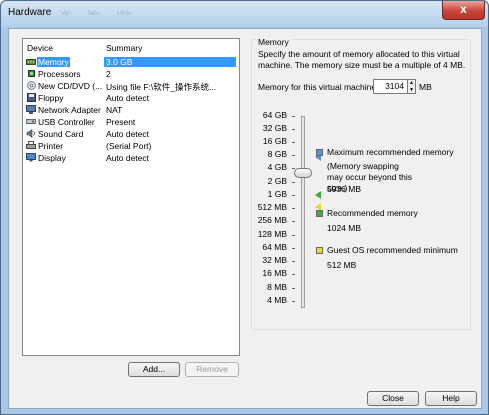  I want to click on spin-down-icon: ▼, so click(411, 90).